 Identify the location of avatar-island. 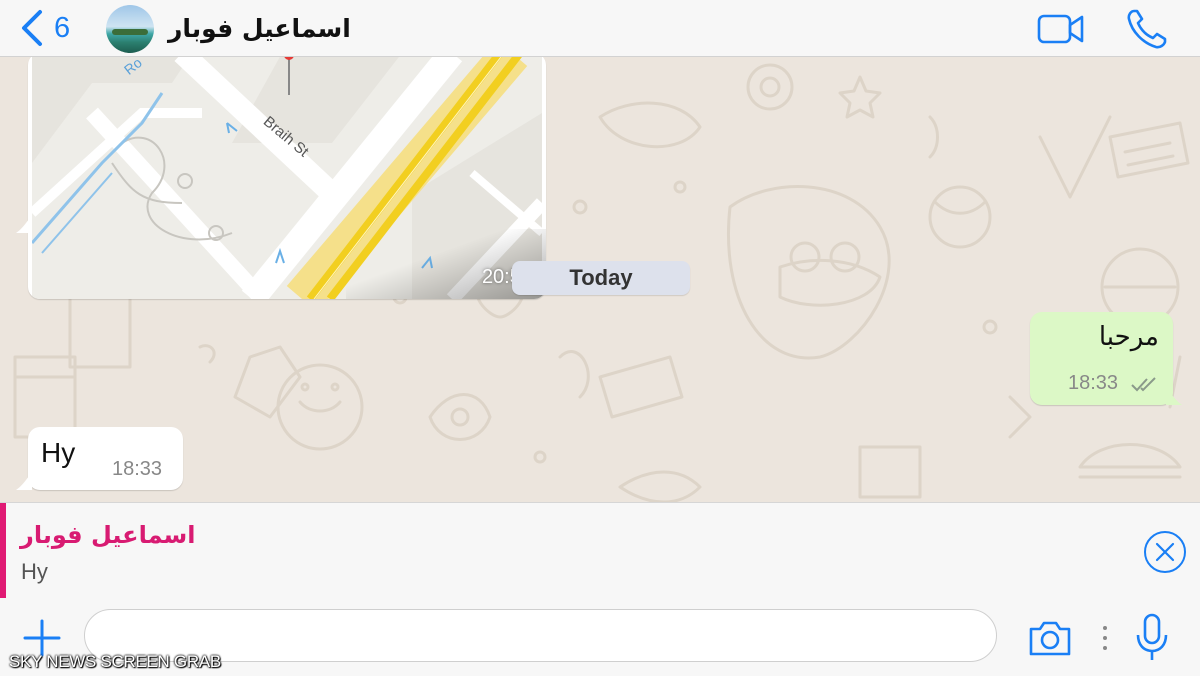
(130, 32).